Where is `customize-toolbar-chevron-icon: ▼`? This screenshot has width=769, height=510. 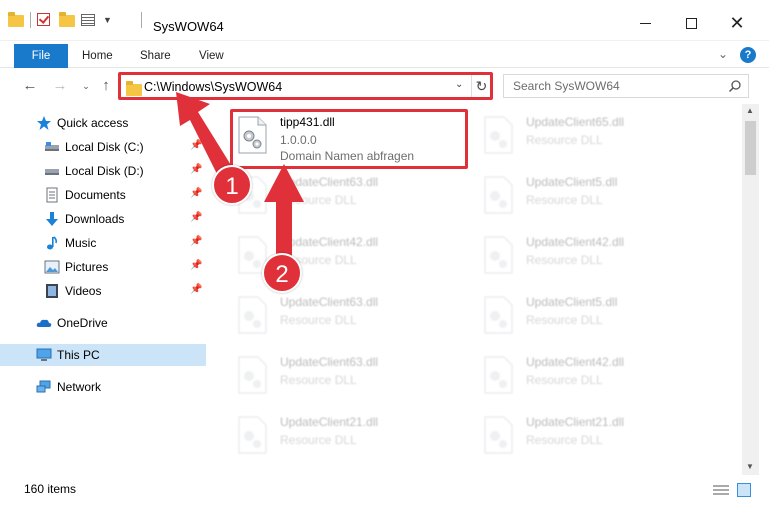
customize-toolbar-chevron-icon: ▼ is located at coordinates (107, 20).